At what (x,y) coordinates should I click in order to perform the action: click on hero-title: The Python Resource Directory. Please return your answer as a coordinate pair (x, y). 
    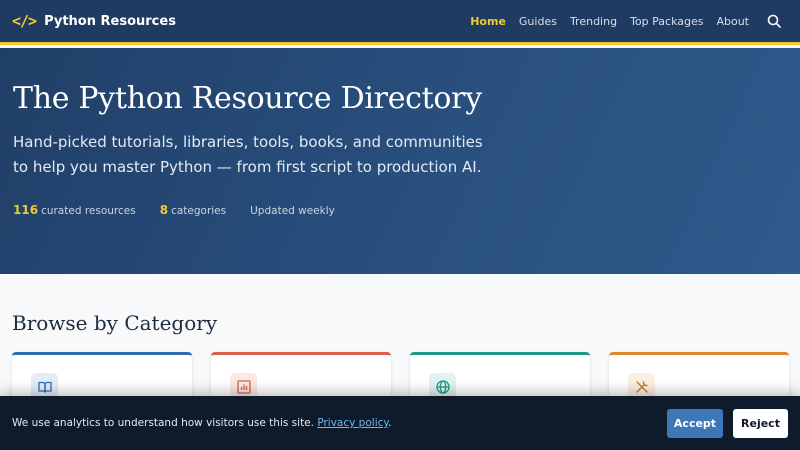
    Looking at the image, I should click on (247, 98).